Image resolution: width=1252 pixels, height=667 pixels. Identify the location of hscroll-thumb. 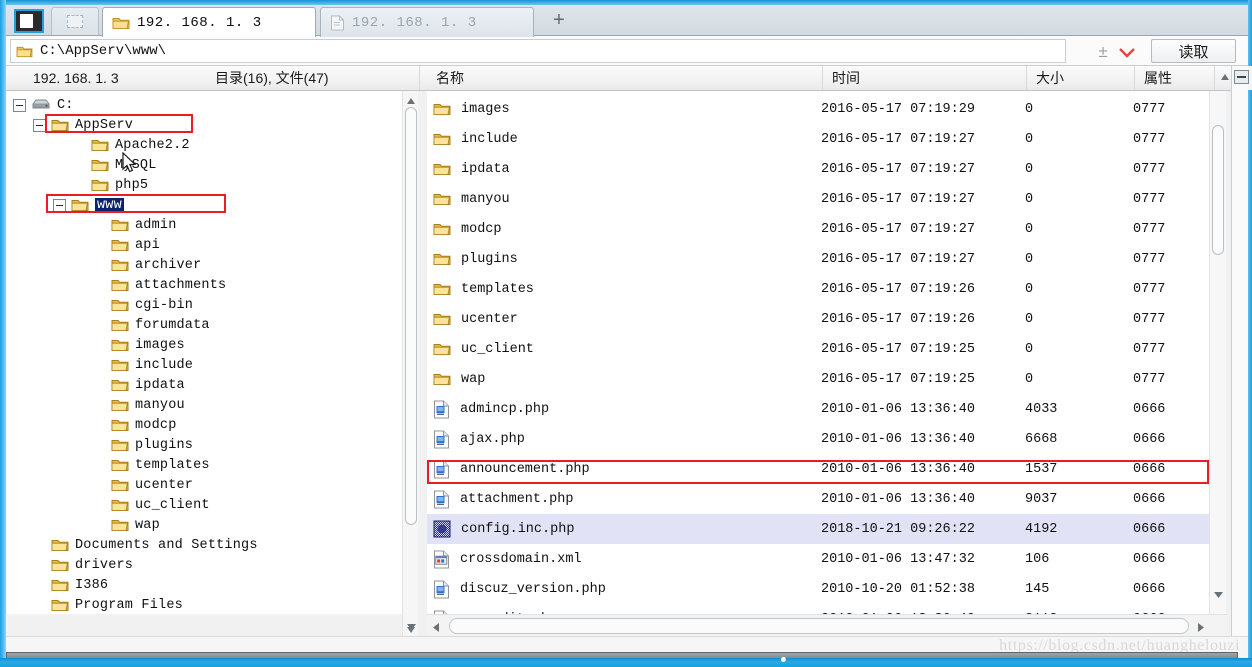
(819, 626).